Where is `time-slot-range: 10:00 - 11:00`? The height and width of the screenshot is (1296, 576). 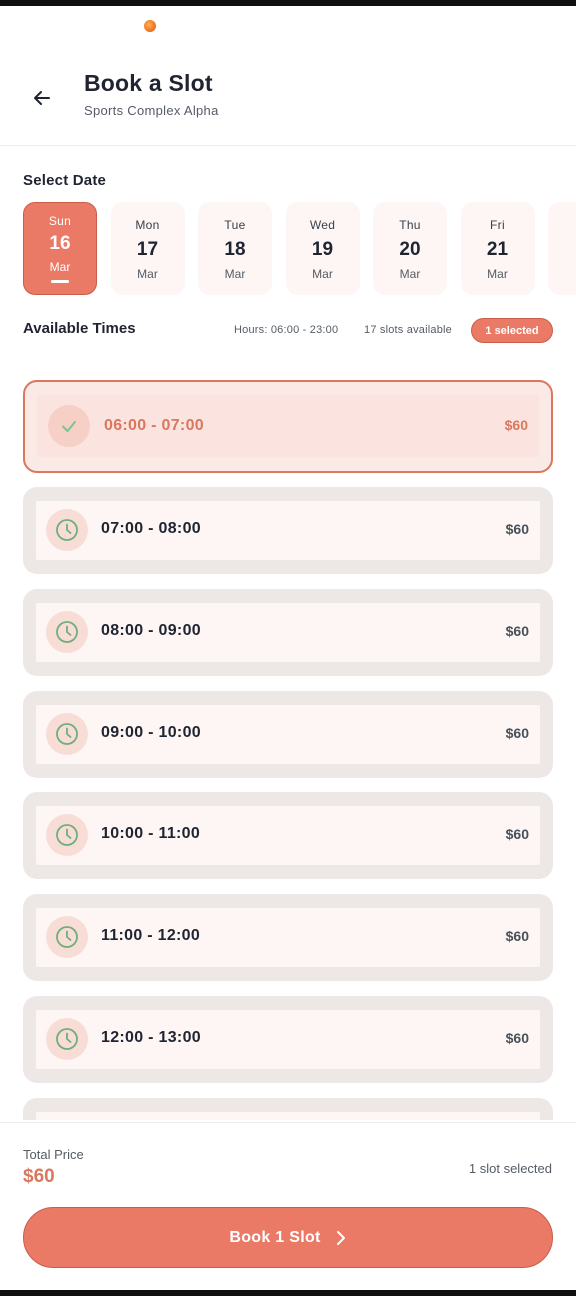 time-slot-range: 10:00 - 11:00 is located at coordinates (151, 834).